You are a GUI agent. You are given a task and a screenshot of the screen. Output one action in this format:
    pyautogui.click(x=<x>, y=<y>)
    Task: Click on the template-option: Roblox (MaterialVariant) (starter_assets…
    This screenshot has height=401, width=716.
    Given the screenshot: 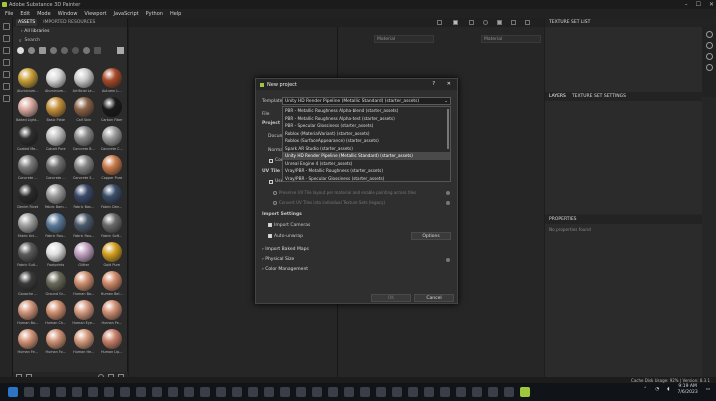 What is the action you would take?
    pyautogui.click(x=366, y=134)
    